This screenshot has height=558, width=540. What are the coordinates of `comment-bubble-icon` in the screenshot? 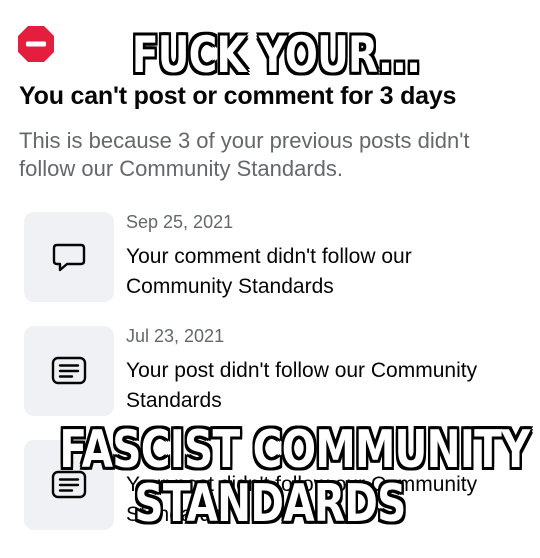 It's located at (69, 257).